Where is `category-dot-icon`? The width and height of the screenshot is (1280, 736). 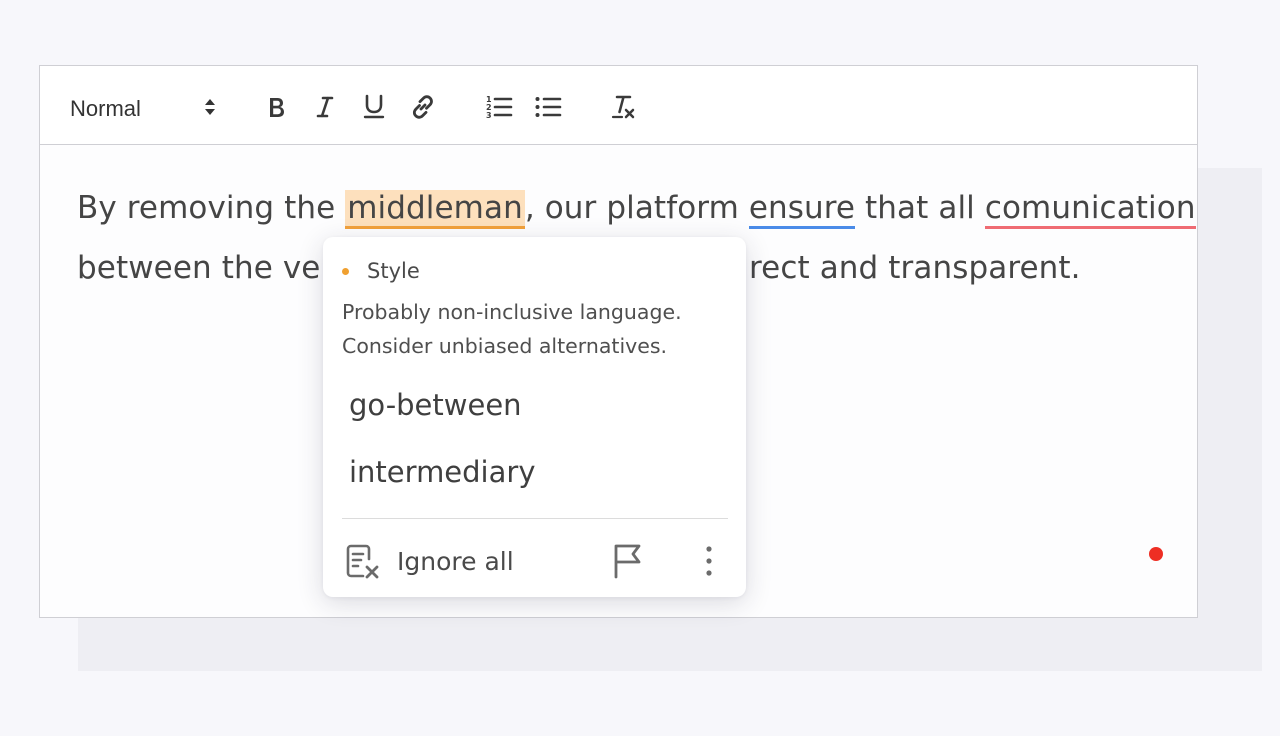 category-dot-icon is located at coordinates (345, 271).